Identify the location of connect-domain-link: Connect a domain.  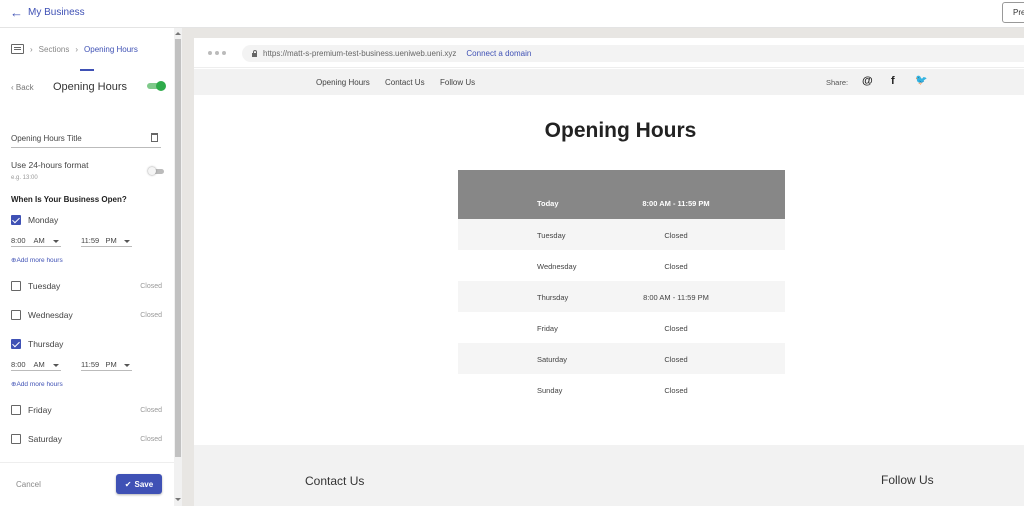
(498, 53).